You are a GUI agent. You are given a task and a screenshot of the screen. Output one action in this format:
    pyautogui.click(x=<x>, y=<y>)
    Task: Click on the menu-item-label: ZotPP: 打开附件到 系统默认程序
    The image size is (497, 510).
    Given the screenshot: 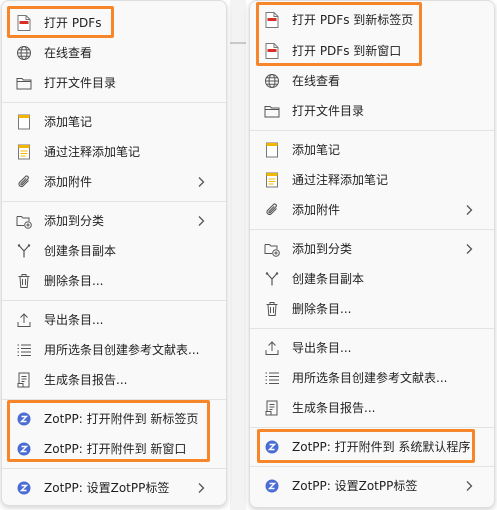 What is the action you would take?
    pyautogui.click(x=381, y=447)
    